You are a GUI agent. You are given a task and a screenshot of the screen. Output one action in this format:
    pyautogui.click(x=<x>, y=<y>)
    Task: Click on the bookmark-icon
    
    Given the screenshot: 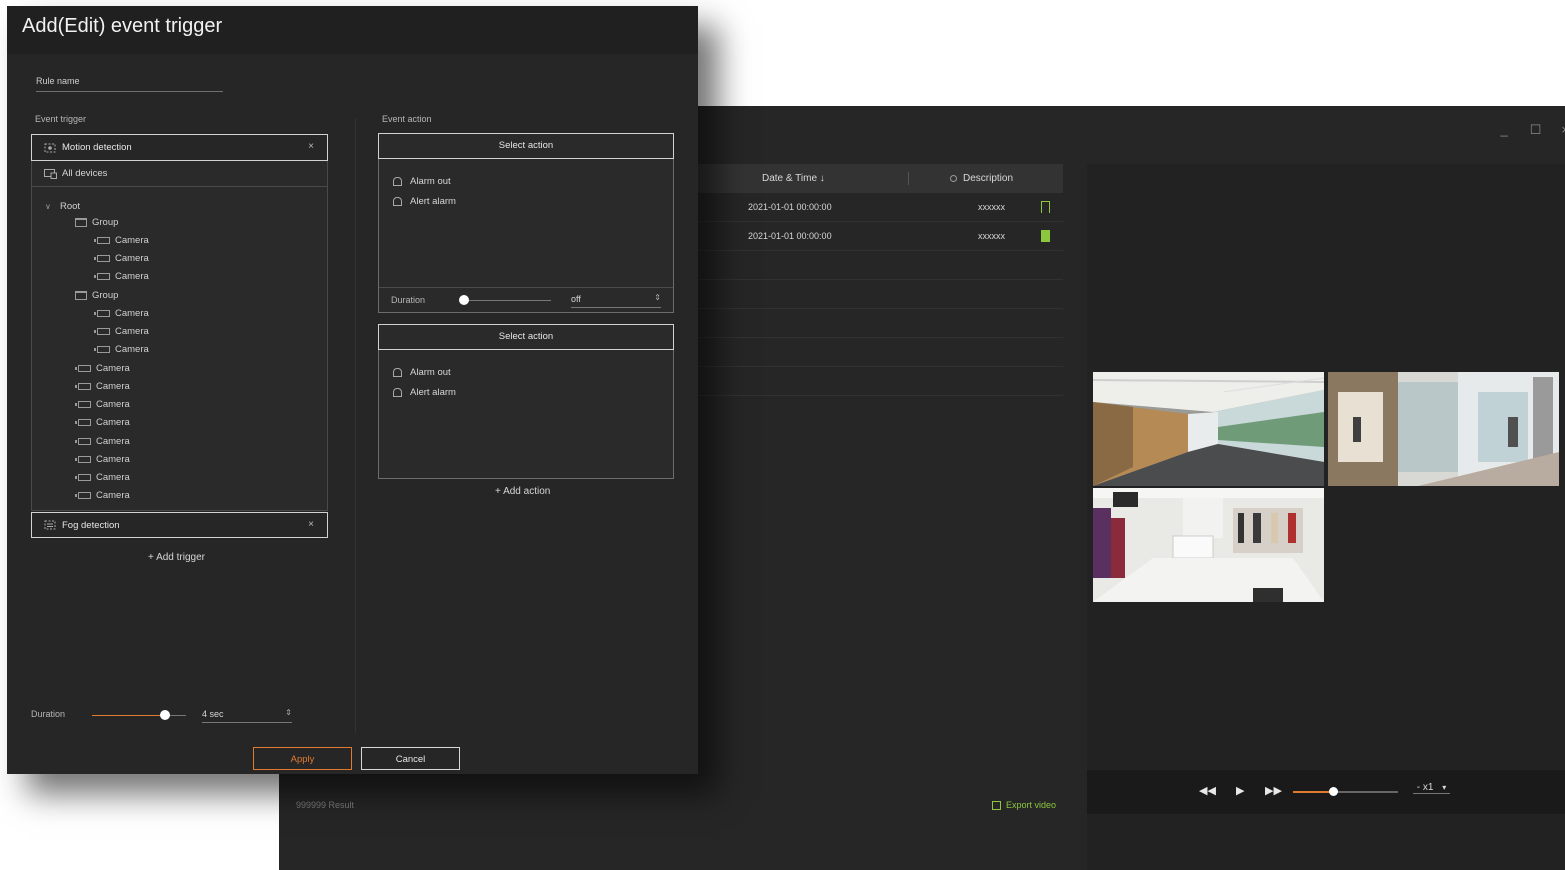 What is the action you would take?
    pyautogui.click(x=1045, y=207)
    